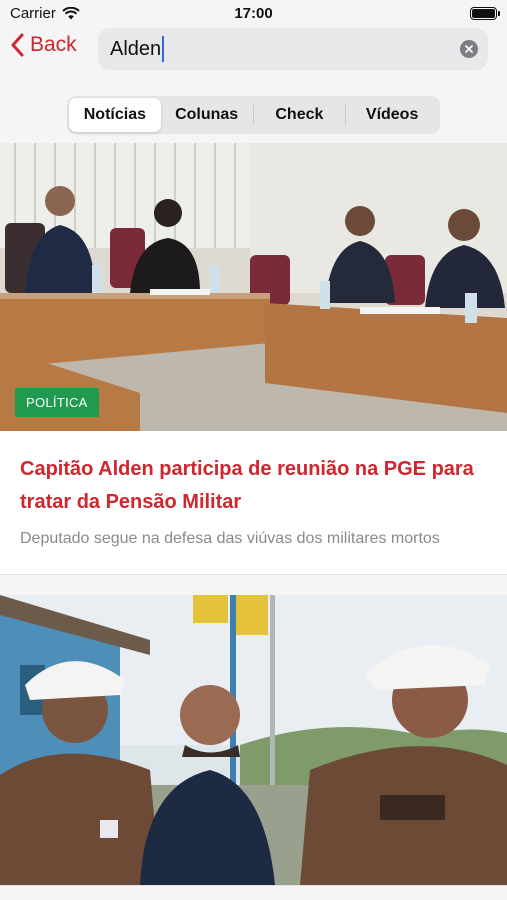 This screenshot has height=900, width=507. What do you see at coordinates (207, 115) in the screenshot?
I see `tab-colunas: Colunas` at bounding box center [207, 115].